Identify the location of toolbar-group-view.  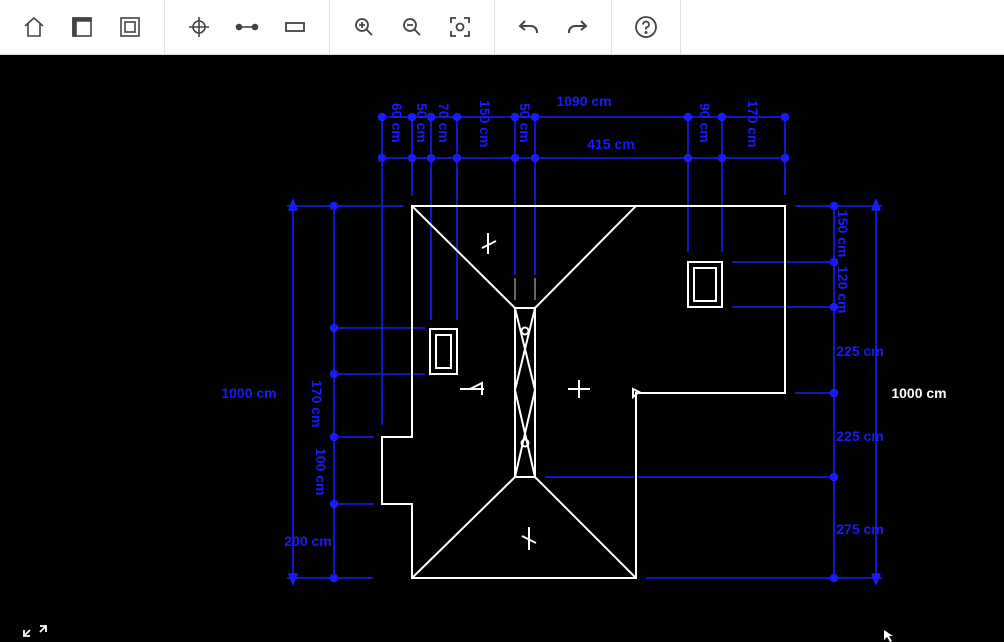
(82, 27).